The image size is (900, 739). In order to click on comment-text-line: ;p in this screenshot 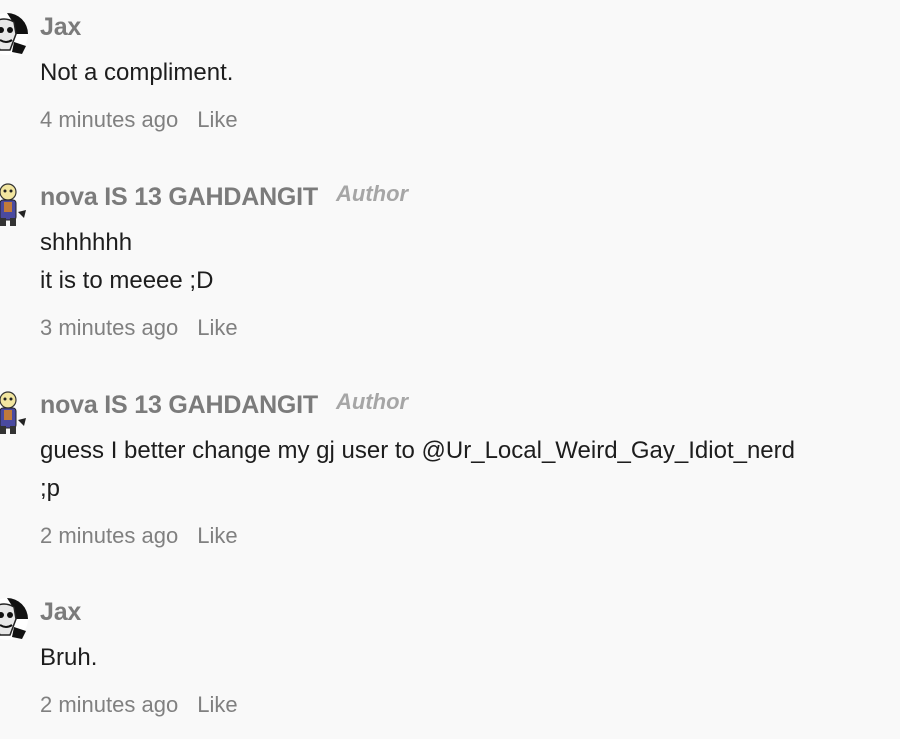, I will do `click(50, 488)`.